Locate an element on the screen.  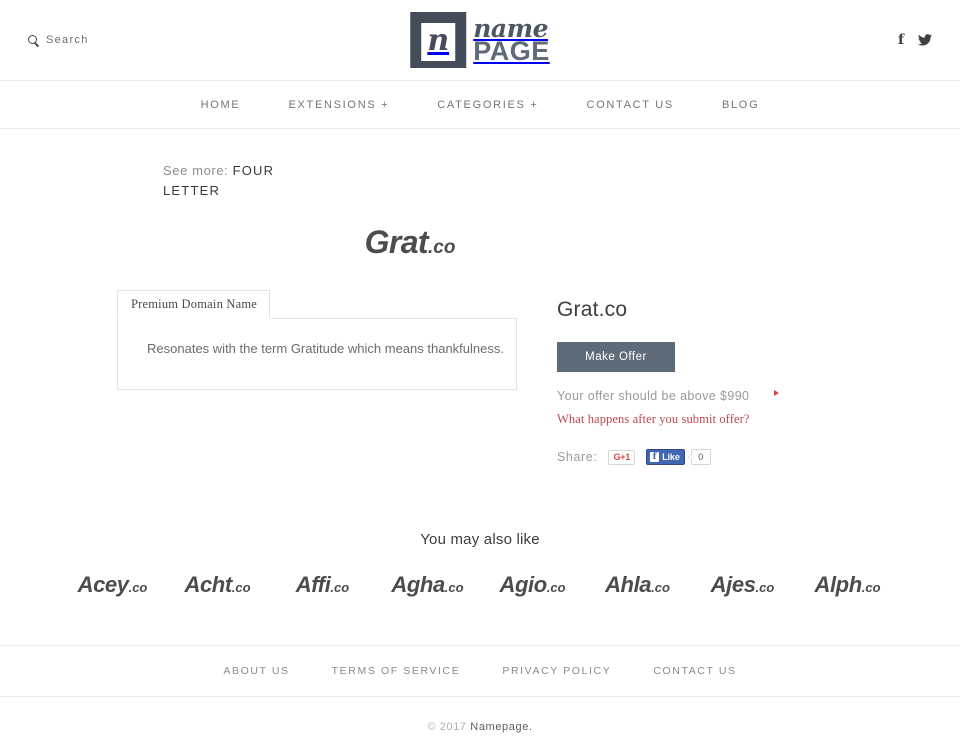
what-happens-link: What happens after you submit offer? is located at coordinates (707, 419).